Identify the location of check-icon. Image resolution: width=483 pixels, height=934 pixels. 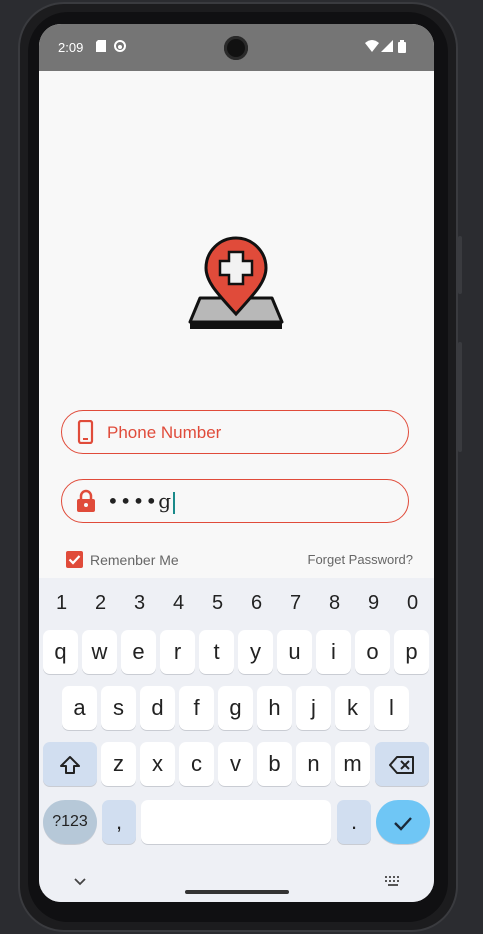
(403, 821).